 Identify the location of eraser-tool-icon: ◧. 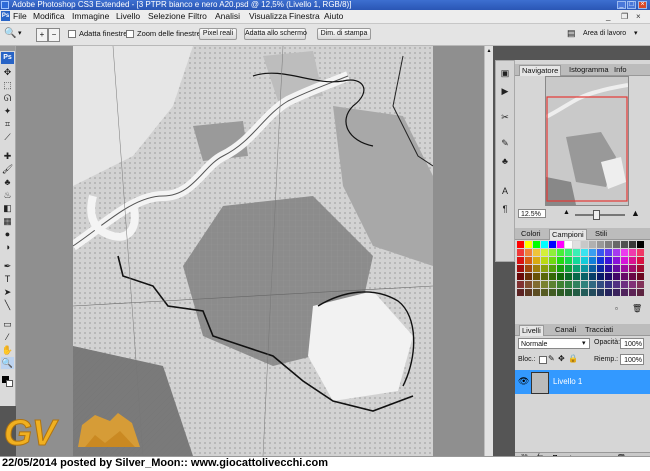
(7, 208).